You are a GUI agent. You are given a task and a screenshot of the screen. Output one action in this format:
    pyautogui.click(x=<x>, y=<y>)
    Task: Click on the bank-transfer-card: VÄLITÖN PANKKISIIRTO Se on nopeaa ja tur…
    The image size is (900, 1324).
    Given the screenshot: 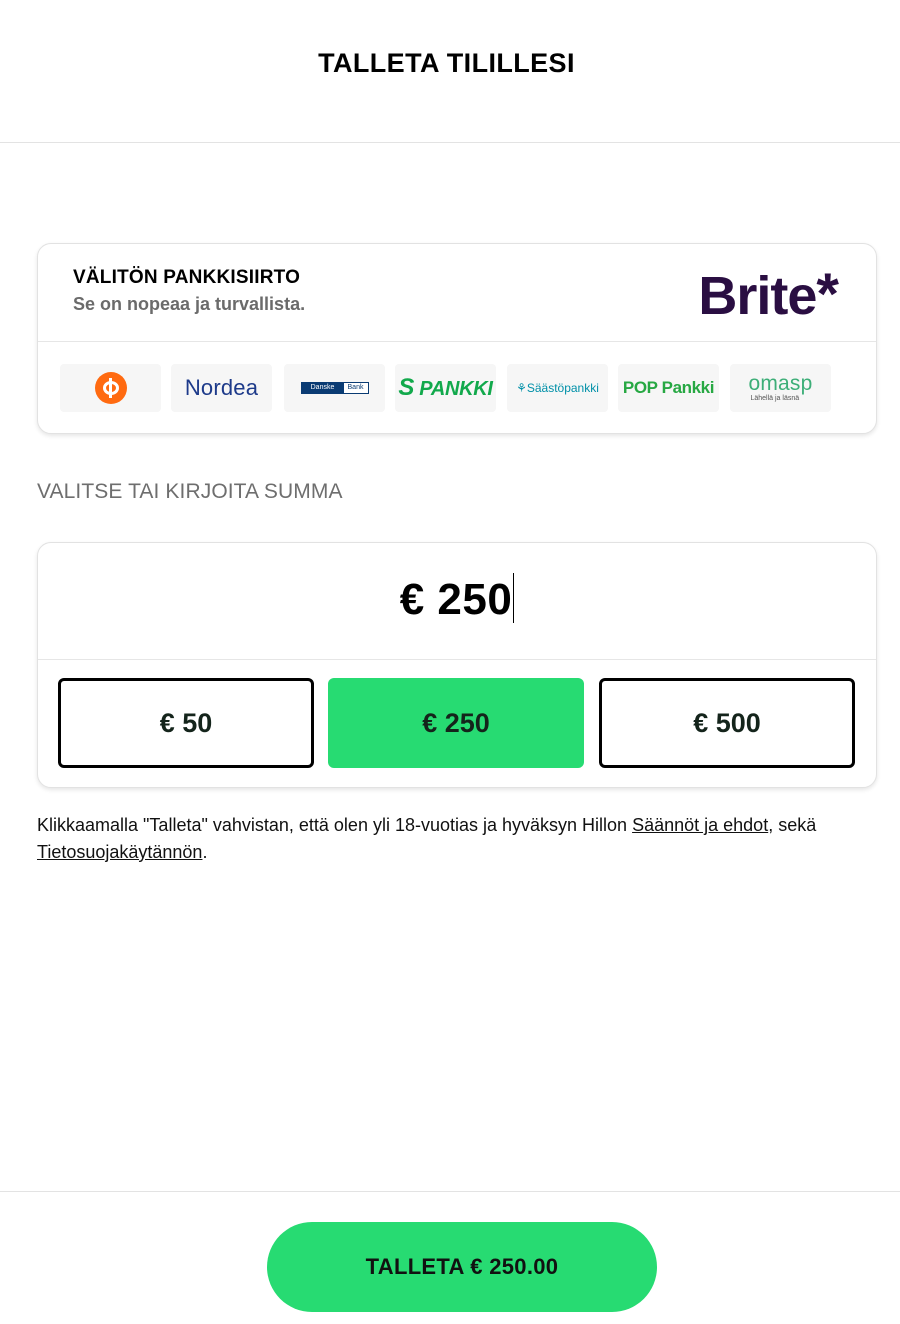 What is the action you would take?
    pyautogui.click(x=457, y=338)
    